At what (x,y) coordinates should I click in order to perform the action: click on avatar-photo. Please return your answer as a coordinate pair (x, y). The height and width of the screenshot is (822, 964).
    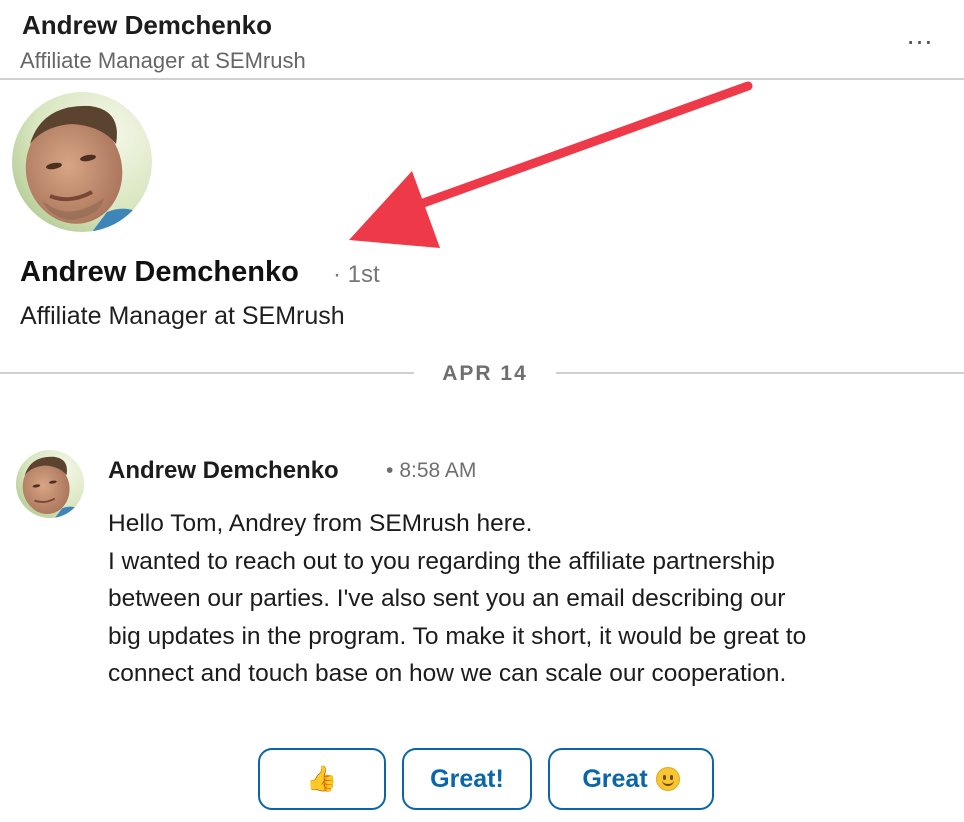
    Looking at the image, I should click on (82, 162).